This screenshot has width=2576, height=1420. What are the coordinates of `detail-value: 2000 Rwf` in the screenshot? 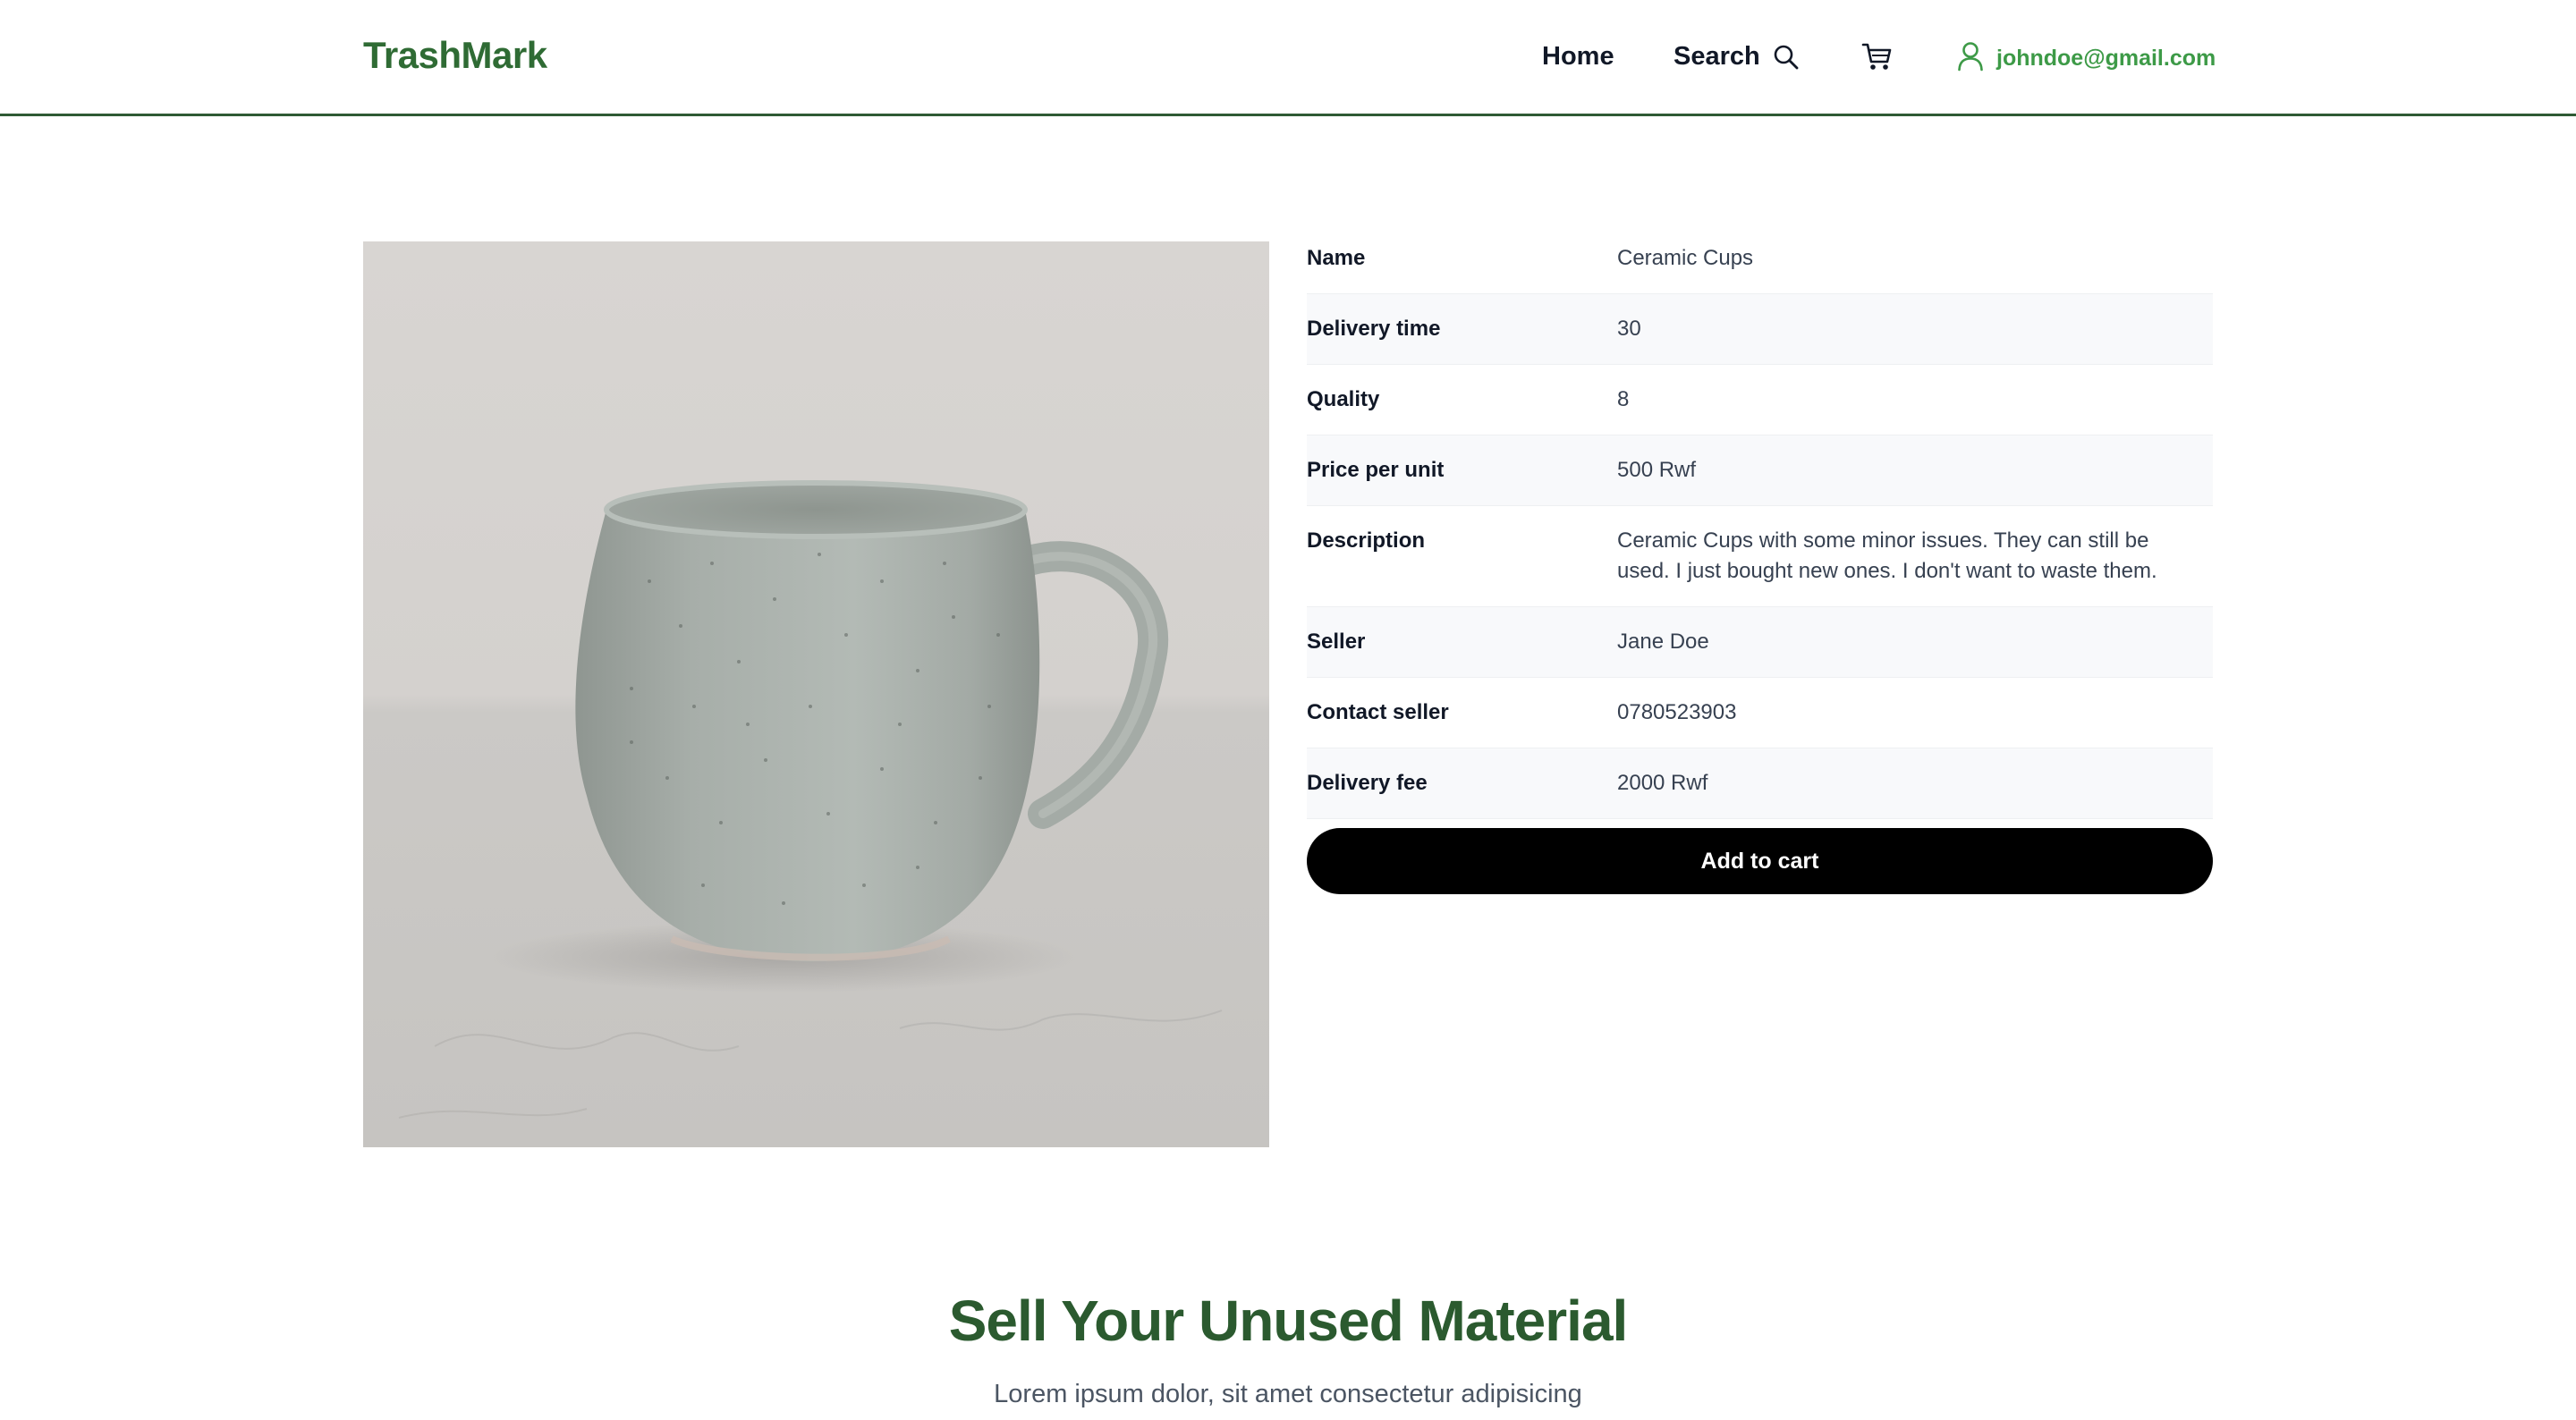 It's located at (1662, 783).